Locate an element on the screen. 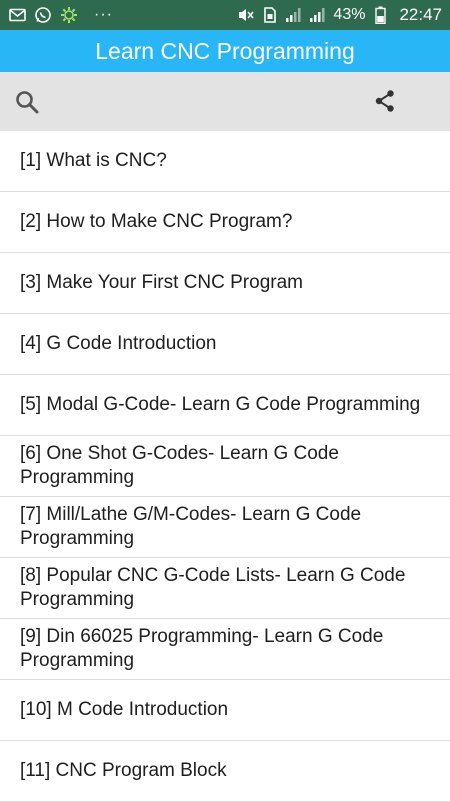 This screenshot has width=450, height=802. sim-card-icon is located at coordinates (270, 15).